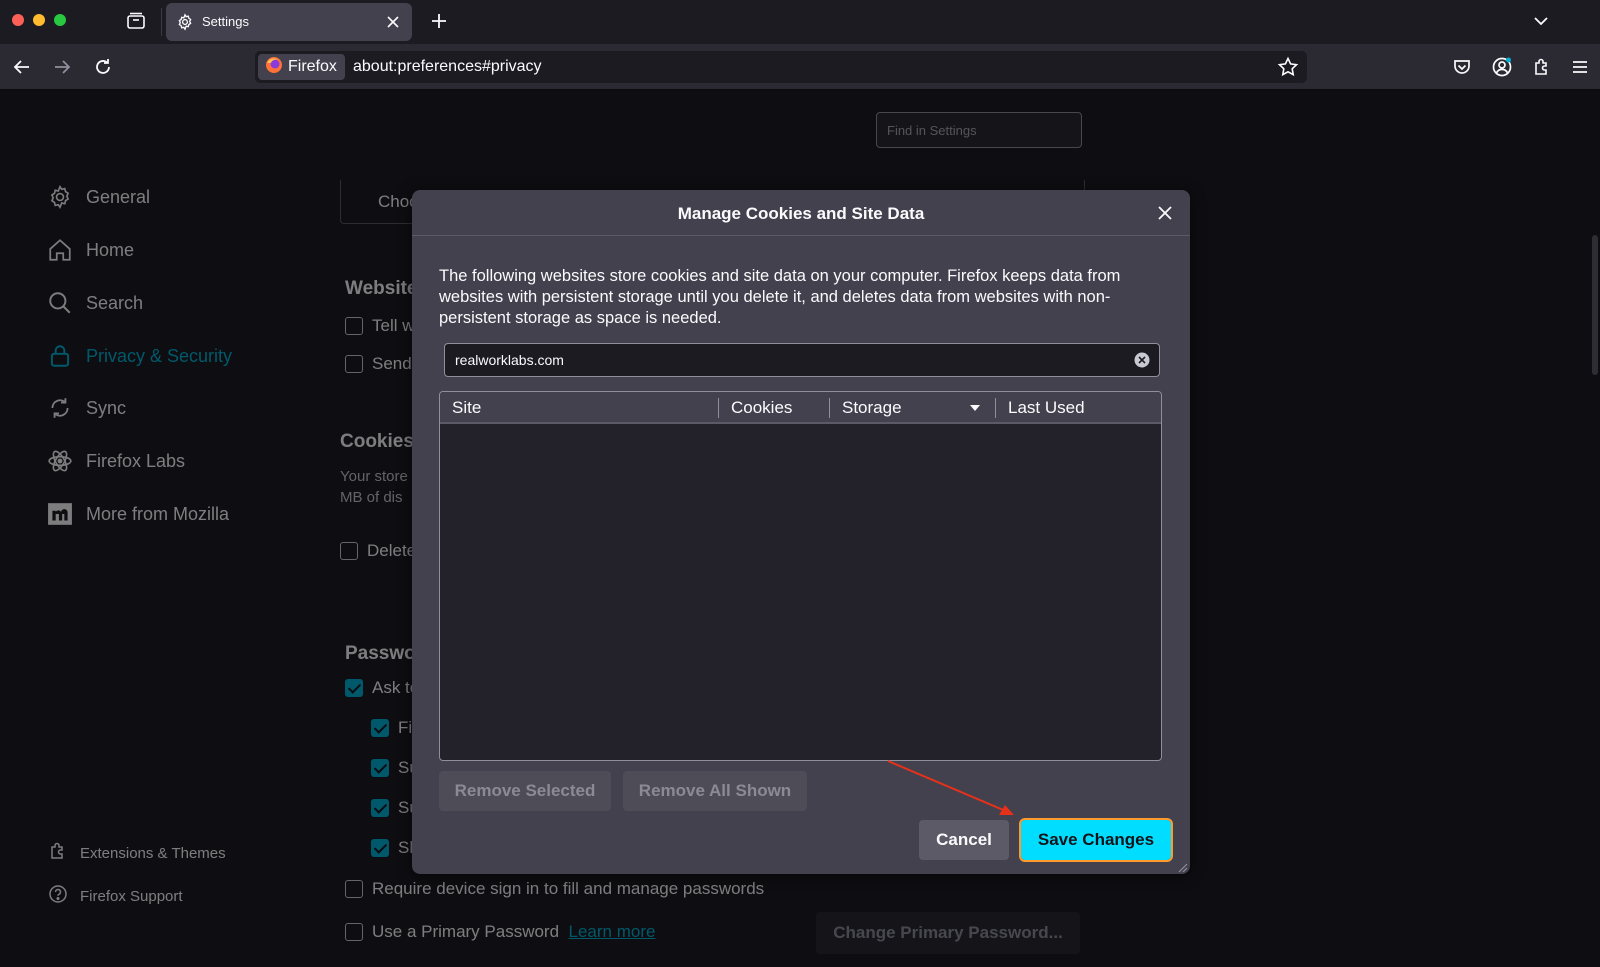 This screenshot has width=1600, height=967. What do you see at coordinates (1078, 408) in the screenshot?
I see `column-header-last-used: Last Used` at bounding box center [1078, 408].